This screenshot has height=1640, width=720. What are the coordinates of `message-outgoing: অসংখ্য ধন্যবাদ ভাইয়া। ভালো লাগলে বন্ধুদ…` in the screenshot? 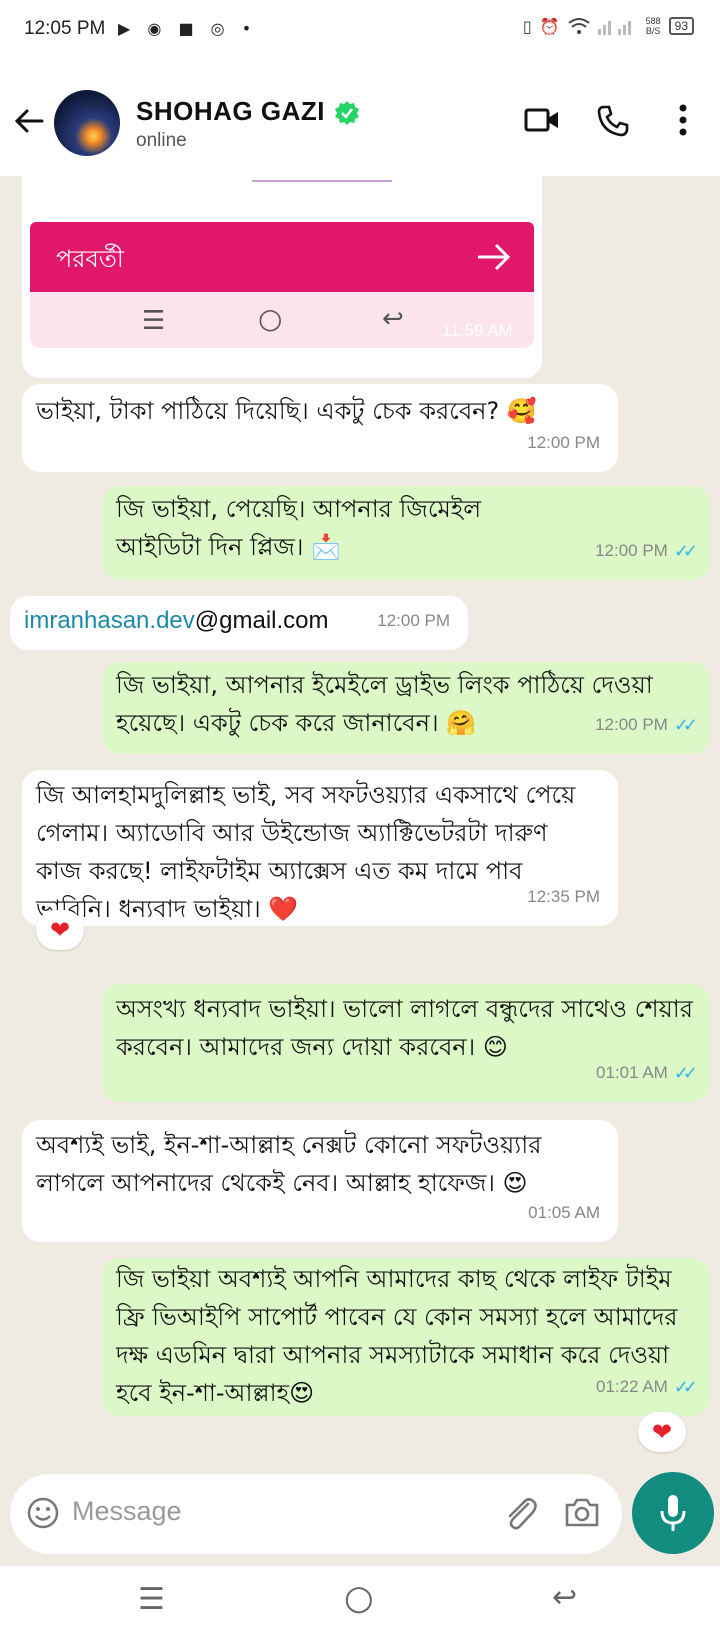 It's located at (406, 1043).